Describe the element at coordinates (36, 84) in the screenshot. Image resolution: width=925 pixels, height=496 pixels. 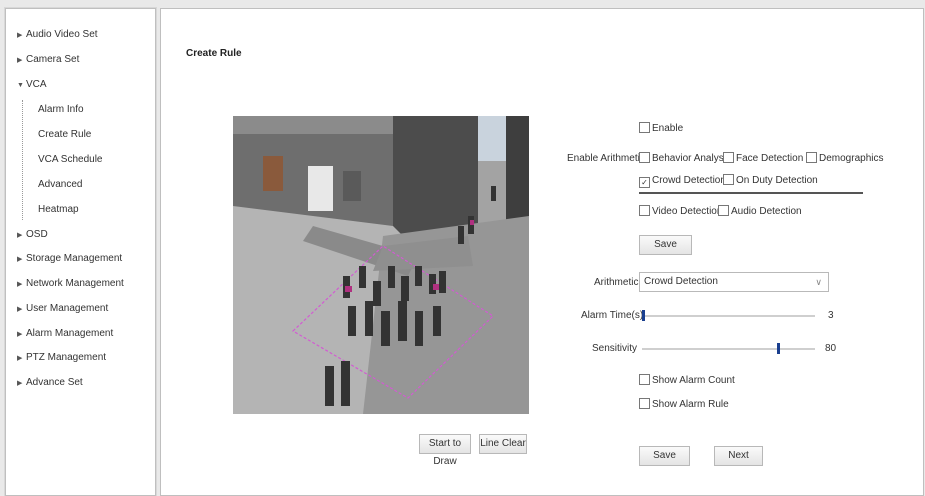
I see `sidebar-item-label: VCA` at that location.